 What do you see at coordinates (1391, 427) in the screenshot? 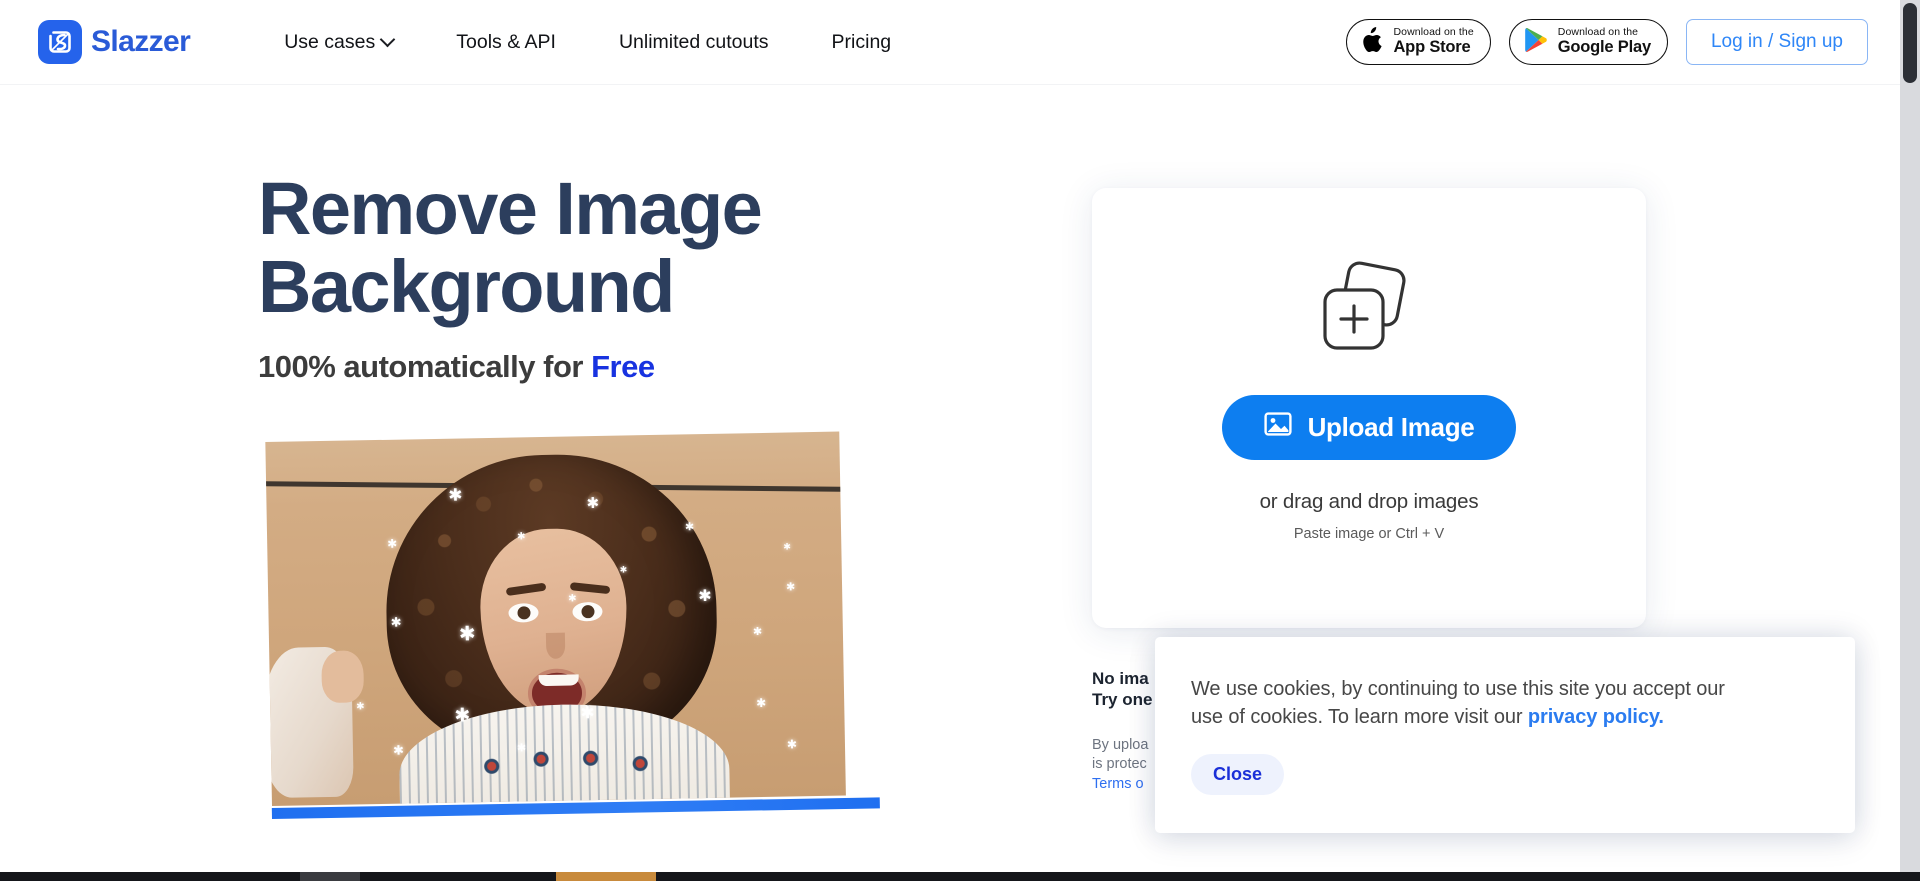
I see `upload-image-label: Upload Image` at bounding box center [1391, 427].